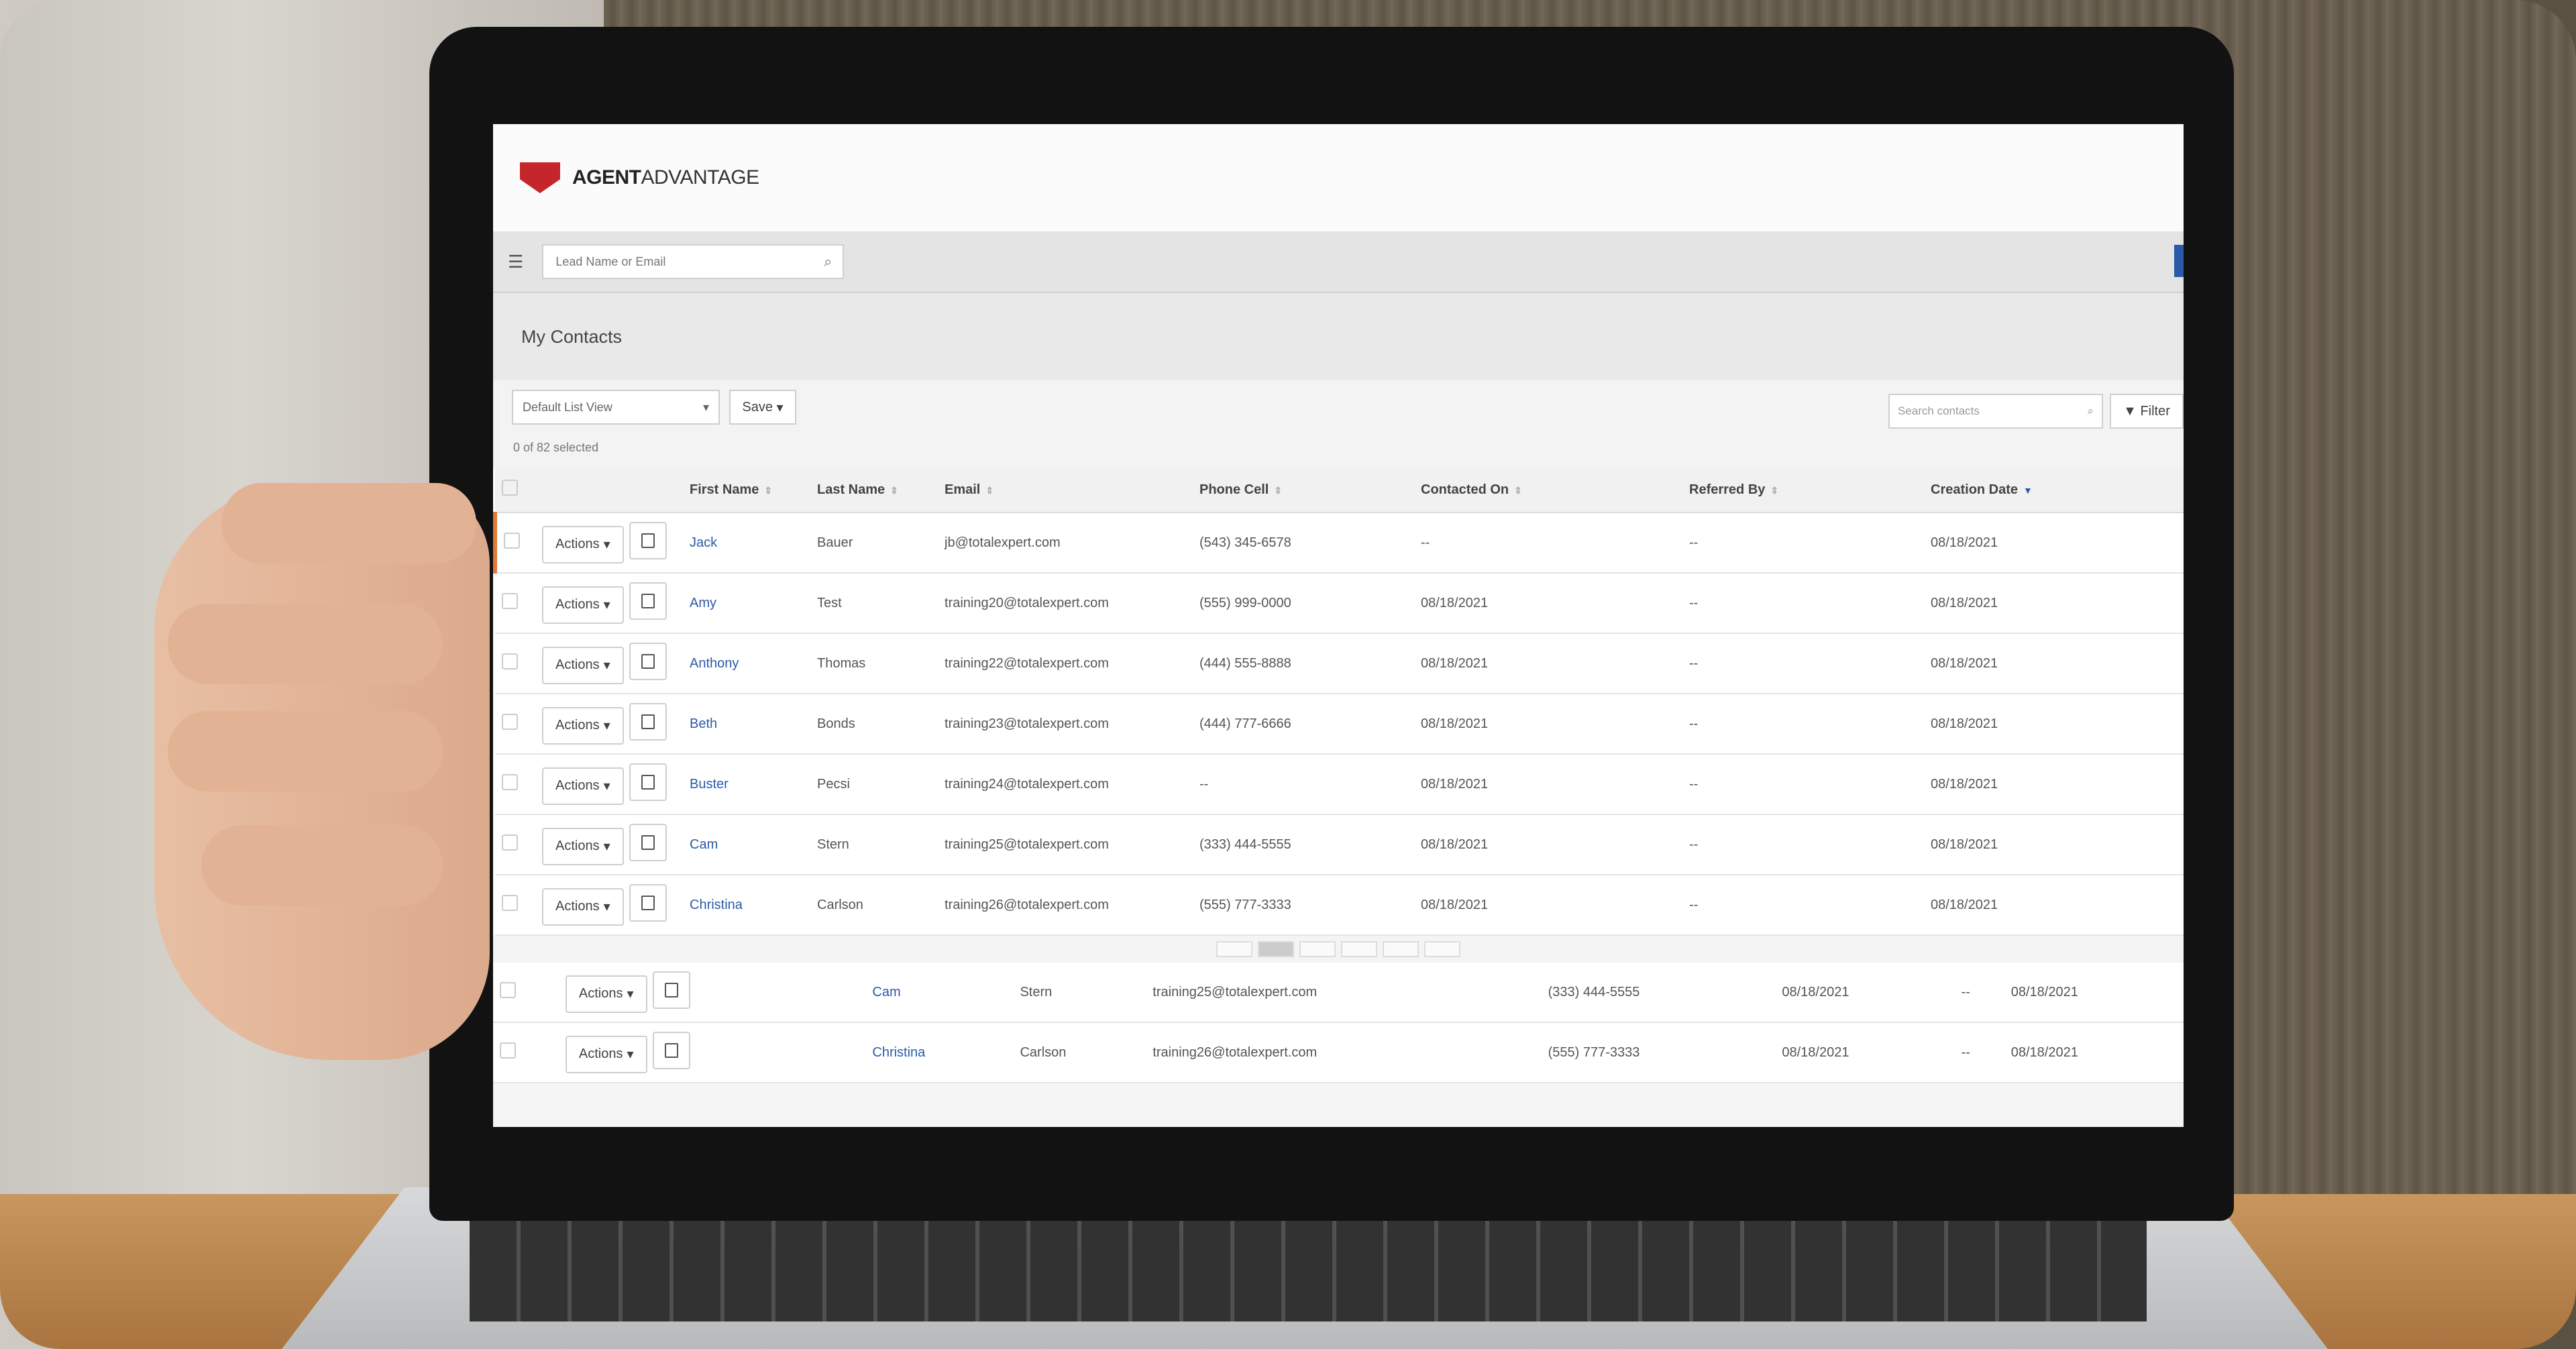 Image resolution: width=2576 pixels, height=1349 pixels. I want to click on search-contacts-input: Search contacts ⌕, so click(1995, 411).